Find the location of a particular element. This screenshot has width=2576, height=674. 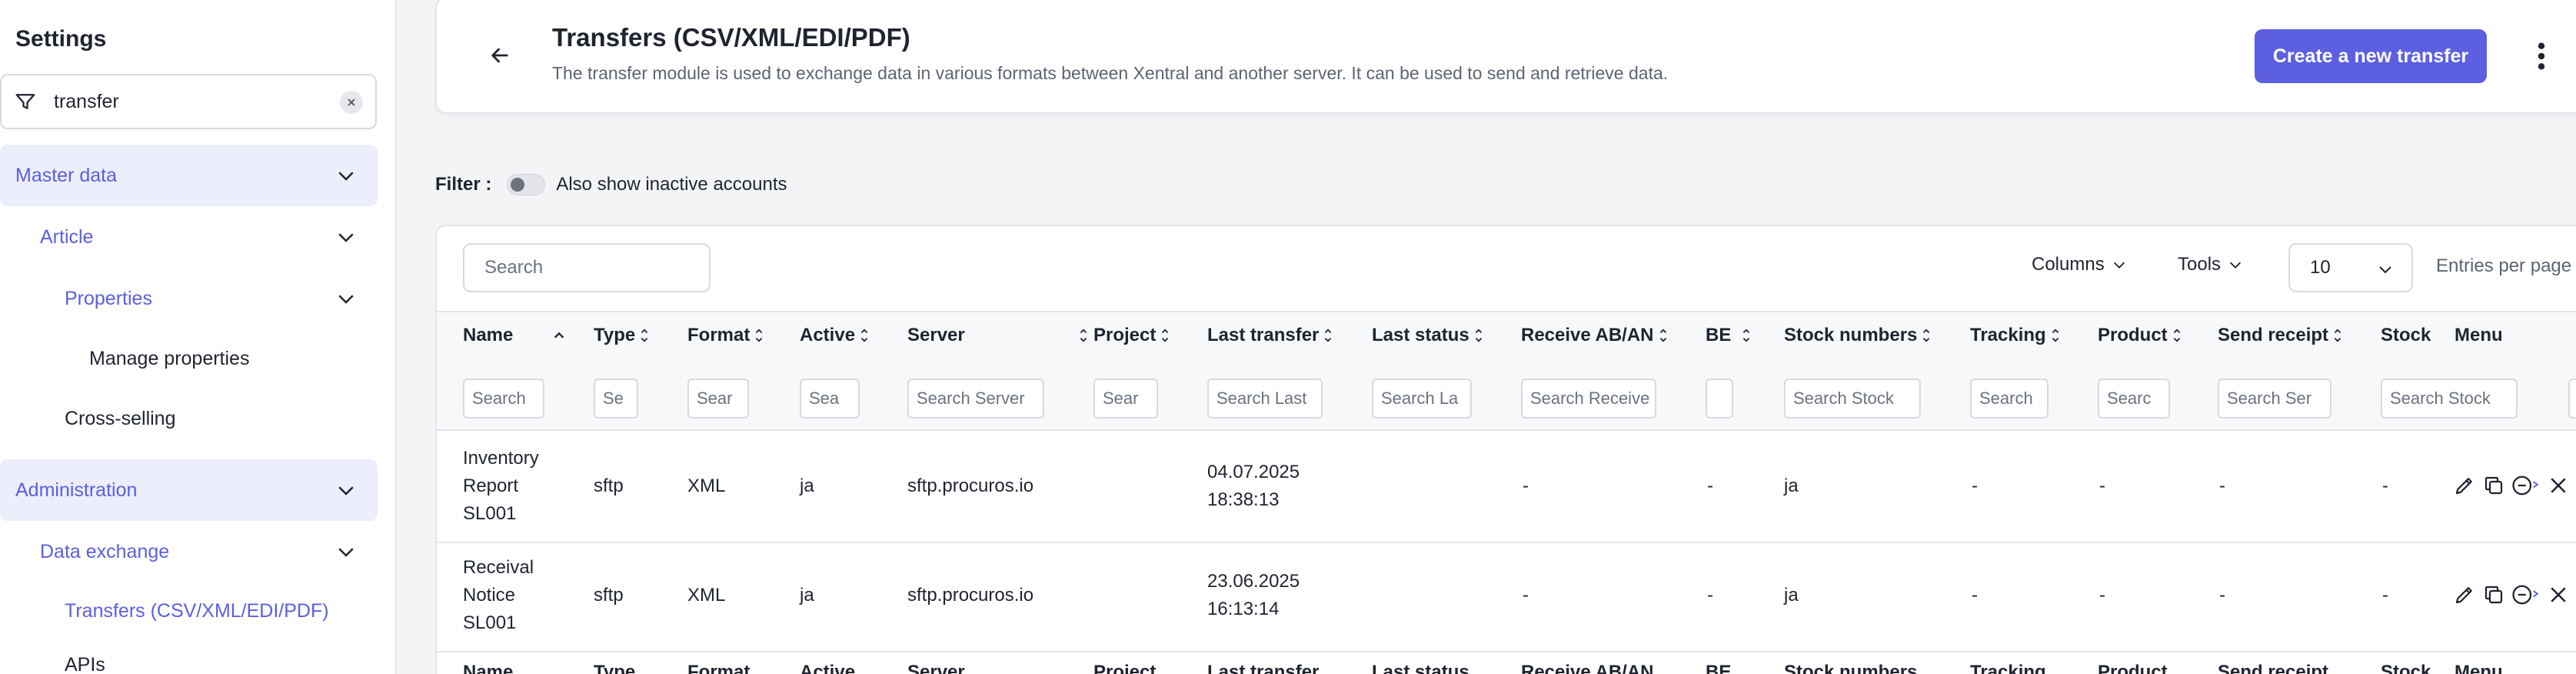

tools-dropdown: Tools is located at coordinates (2211, 264).